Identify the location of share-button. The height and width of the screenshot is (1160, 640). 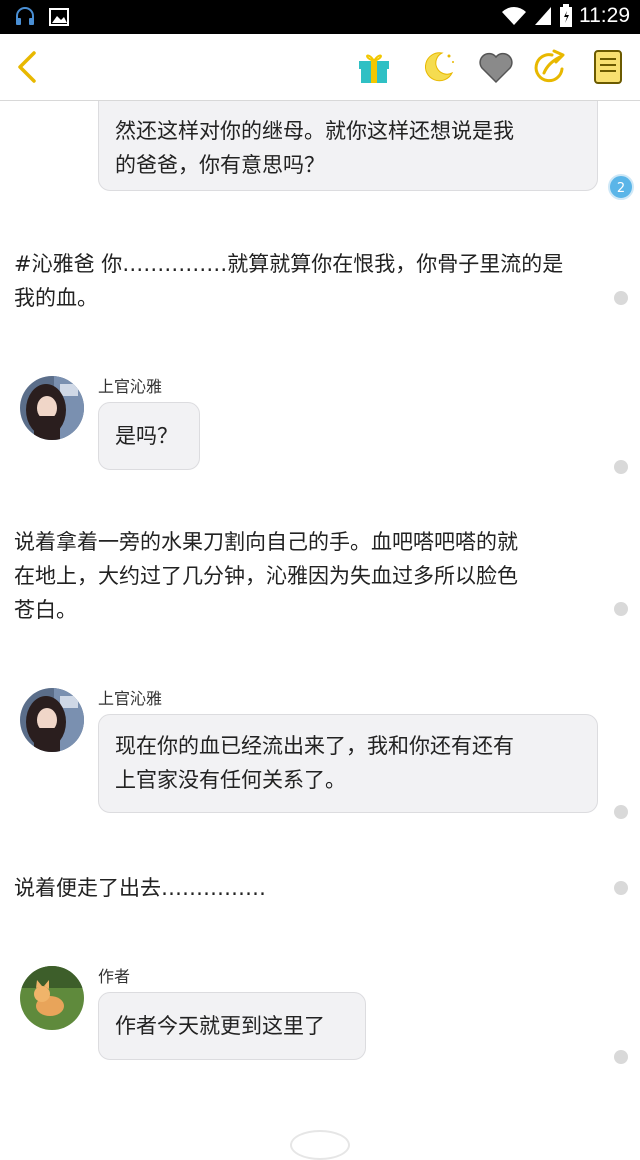
(550, 67).